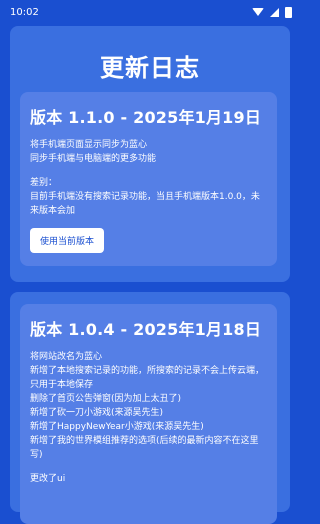  Describe the element at coordinates (146, 329) in the screenshot. I see `version-title: 版本 1.0.4 - 2025年1月18日` at that location.